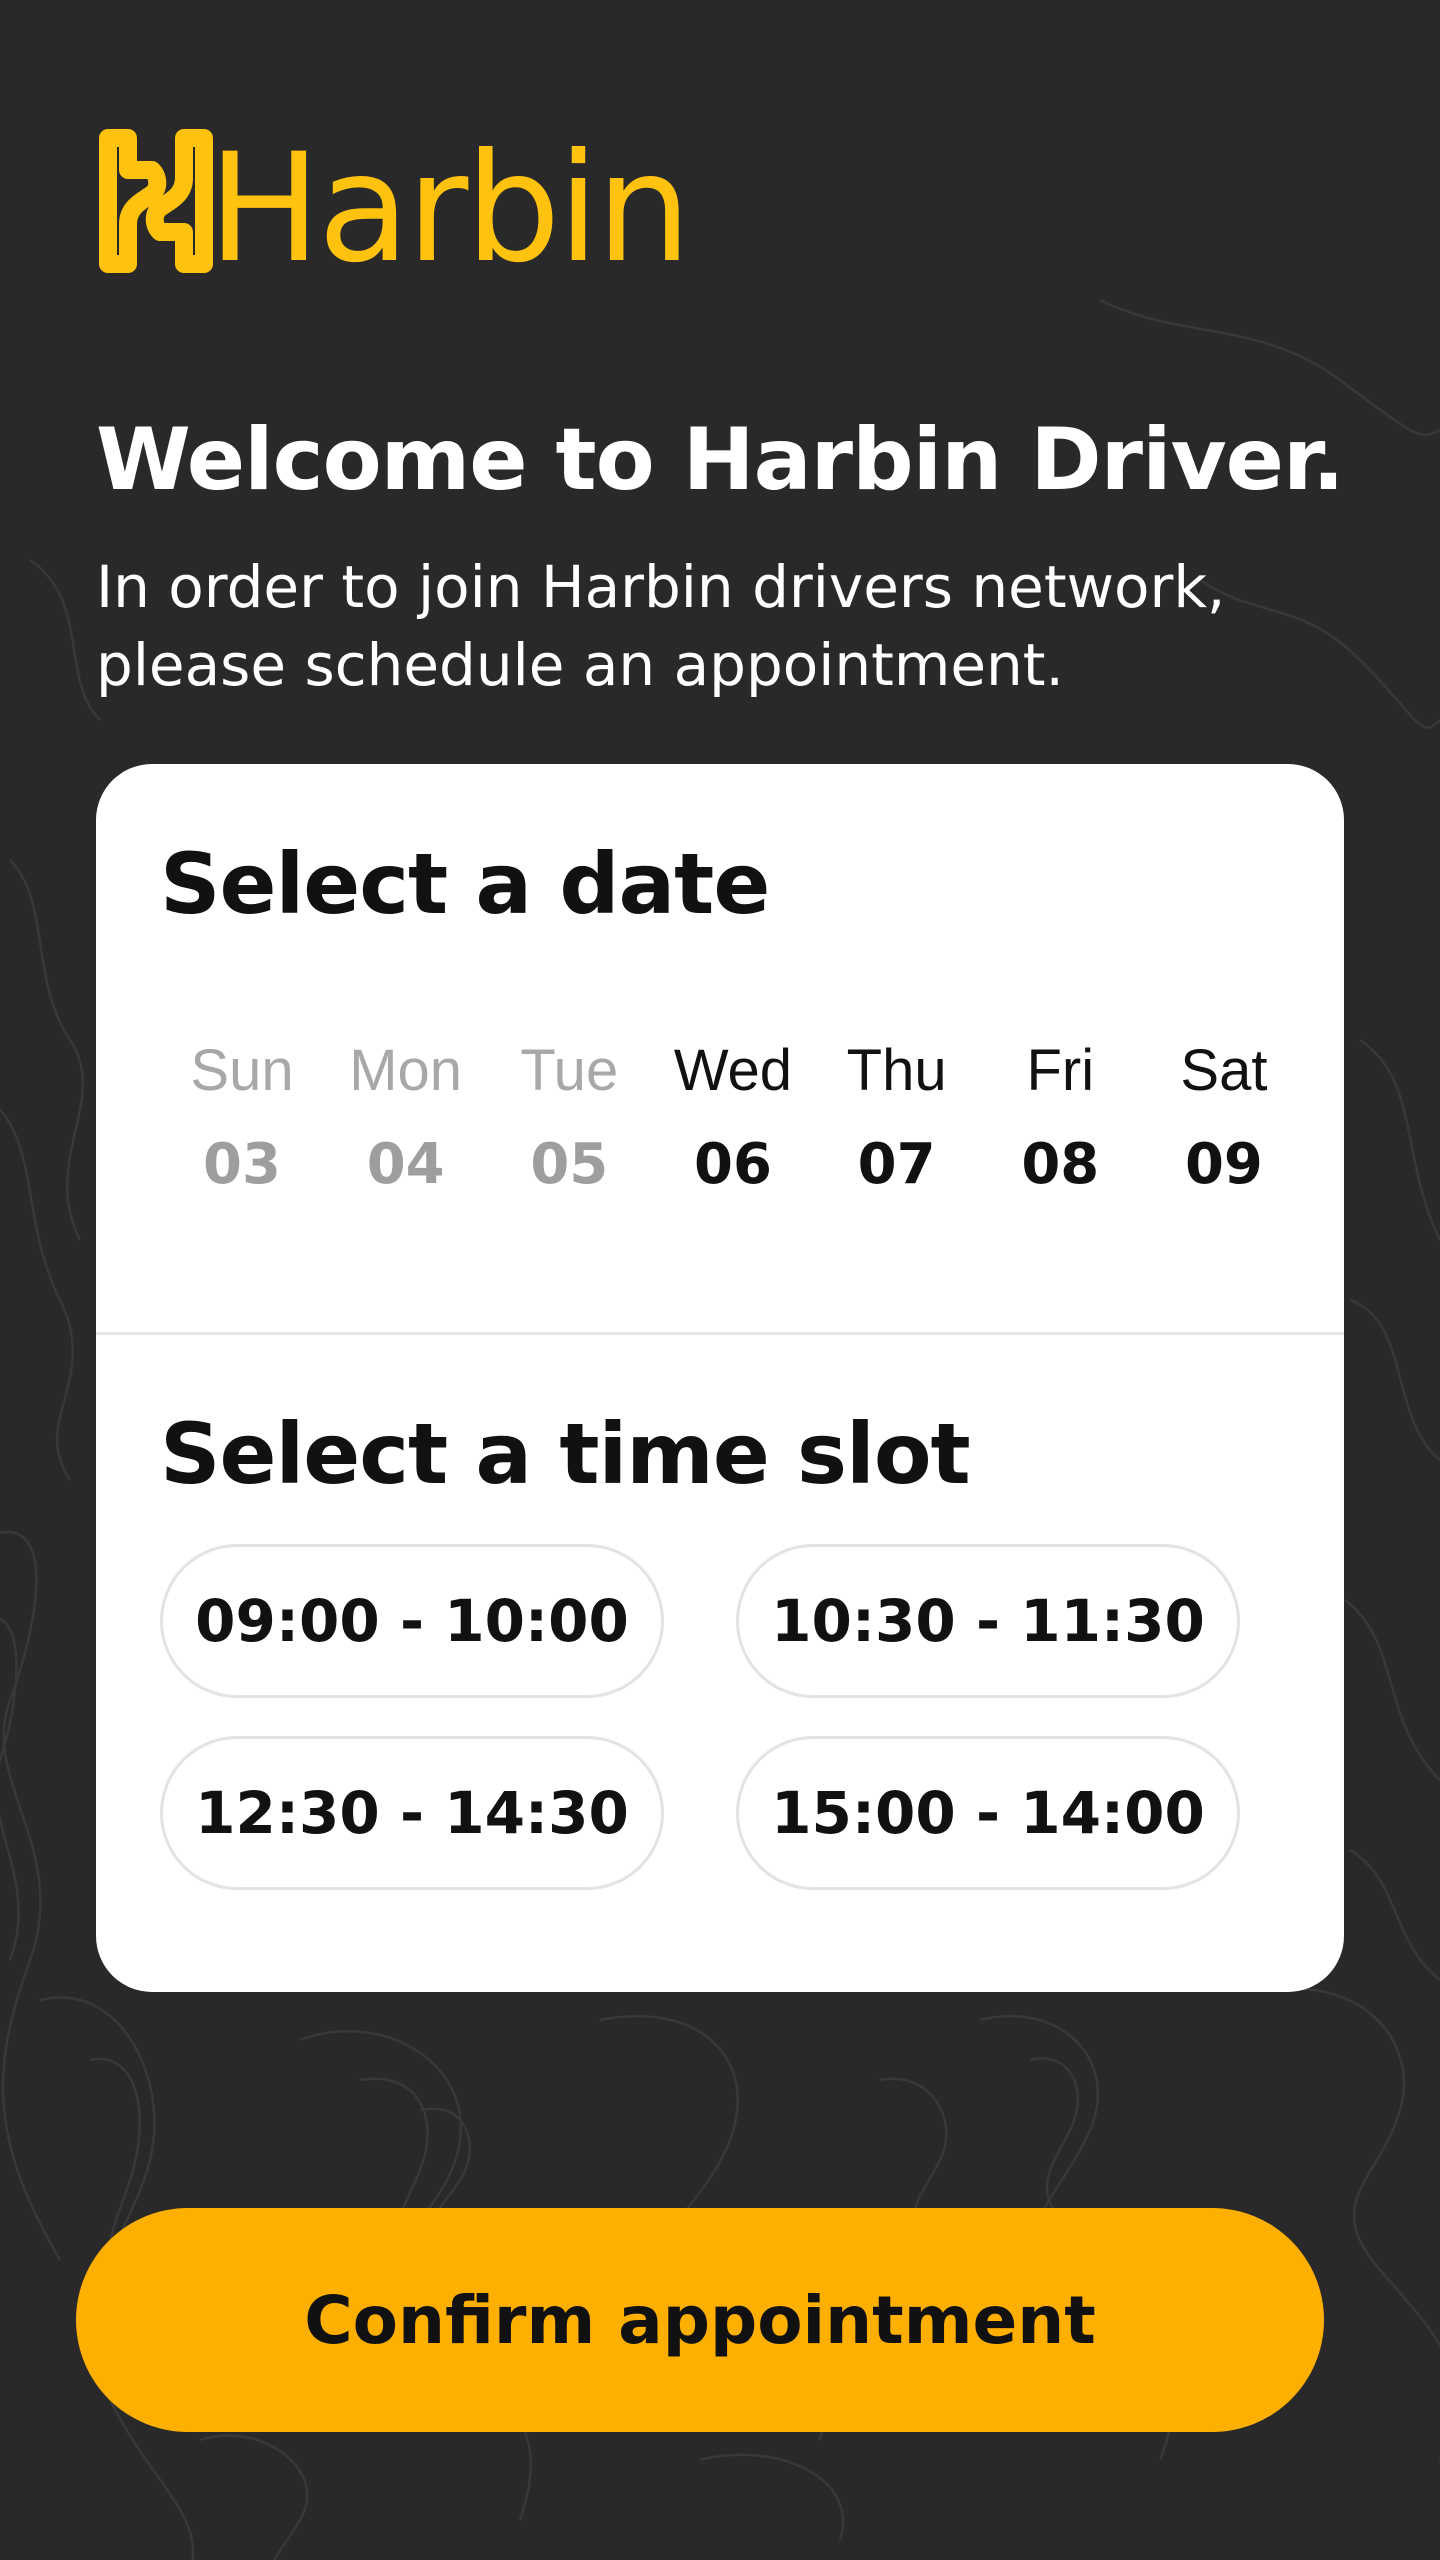  What do you see at coordinates (1223, 1164) in the screenshot?
I see `day-number: 09` at bounding box center [1223, 1164].